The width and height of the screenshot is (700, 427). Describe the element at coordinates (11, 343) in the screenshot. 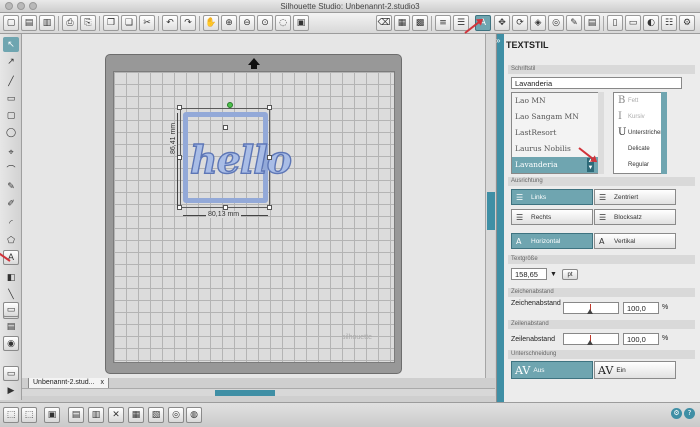

I see `silhouette-store-icon: ◉` at that location.